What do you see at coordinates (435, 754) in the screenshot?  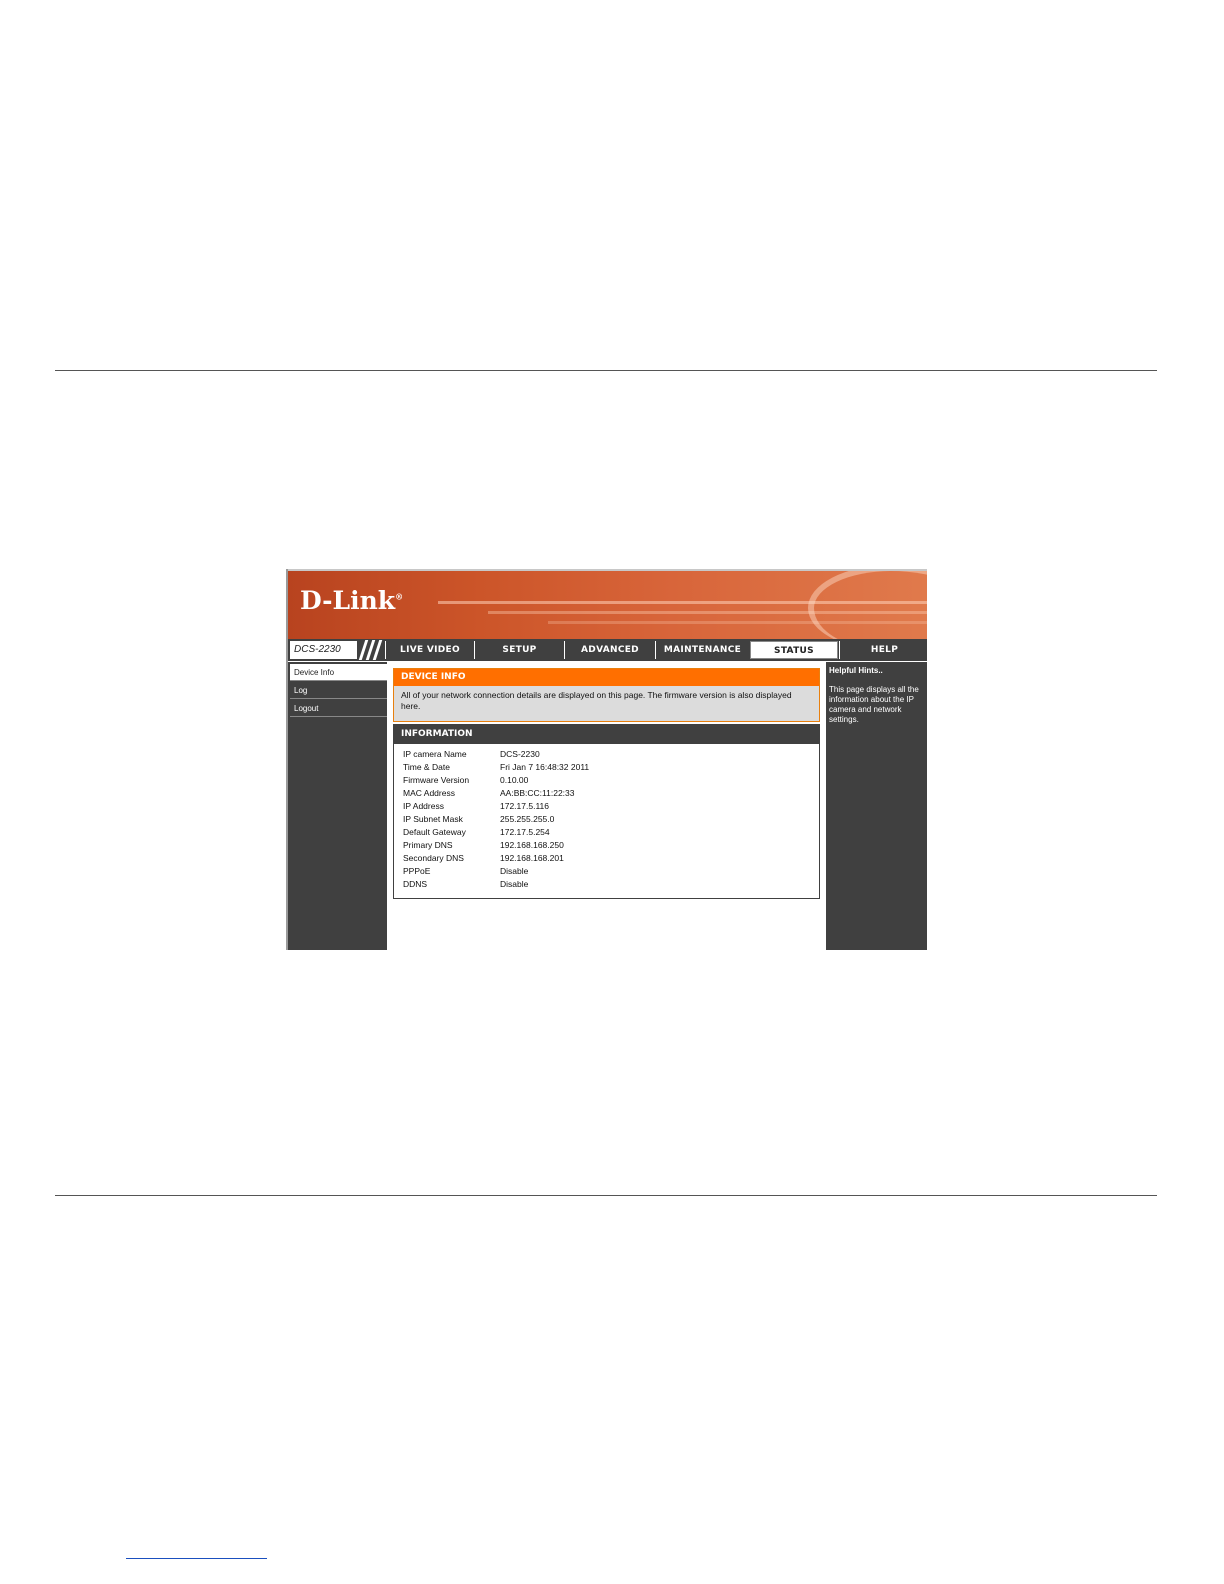 I see `info-label: IP camera Name` at bounding box center [435, 754].